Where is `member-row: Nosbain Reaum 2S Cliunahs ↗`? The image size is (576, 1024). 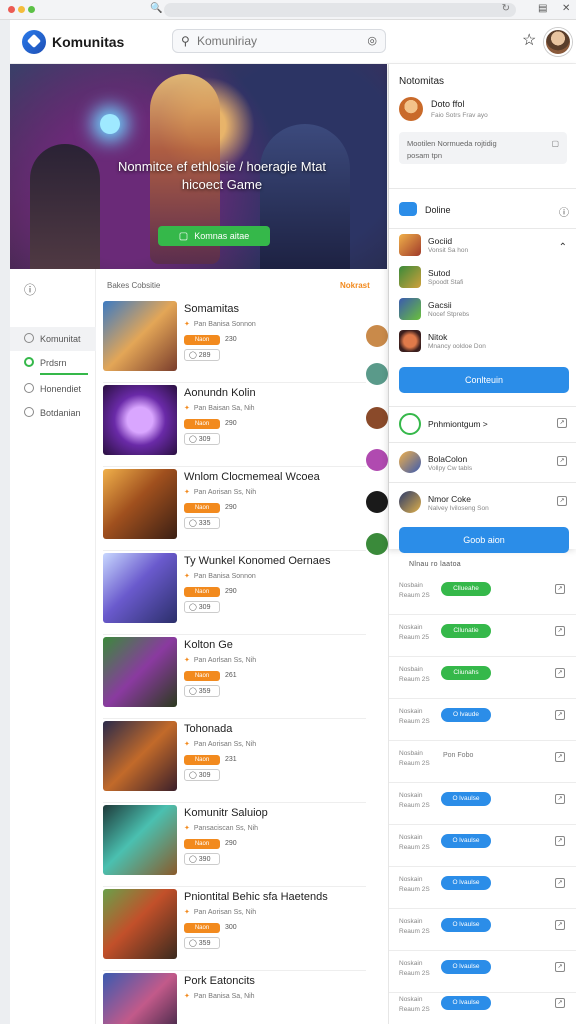 member-row: Nosbain Reaum 2S Cliunahs ↗ is located at coordinates (484, 678).